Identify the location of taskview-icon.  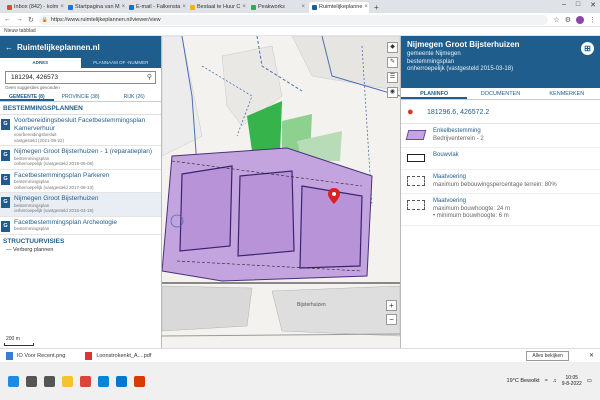
(49, 381).